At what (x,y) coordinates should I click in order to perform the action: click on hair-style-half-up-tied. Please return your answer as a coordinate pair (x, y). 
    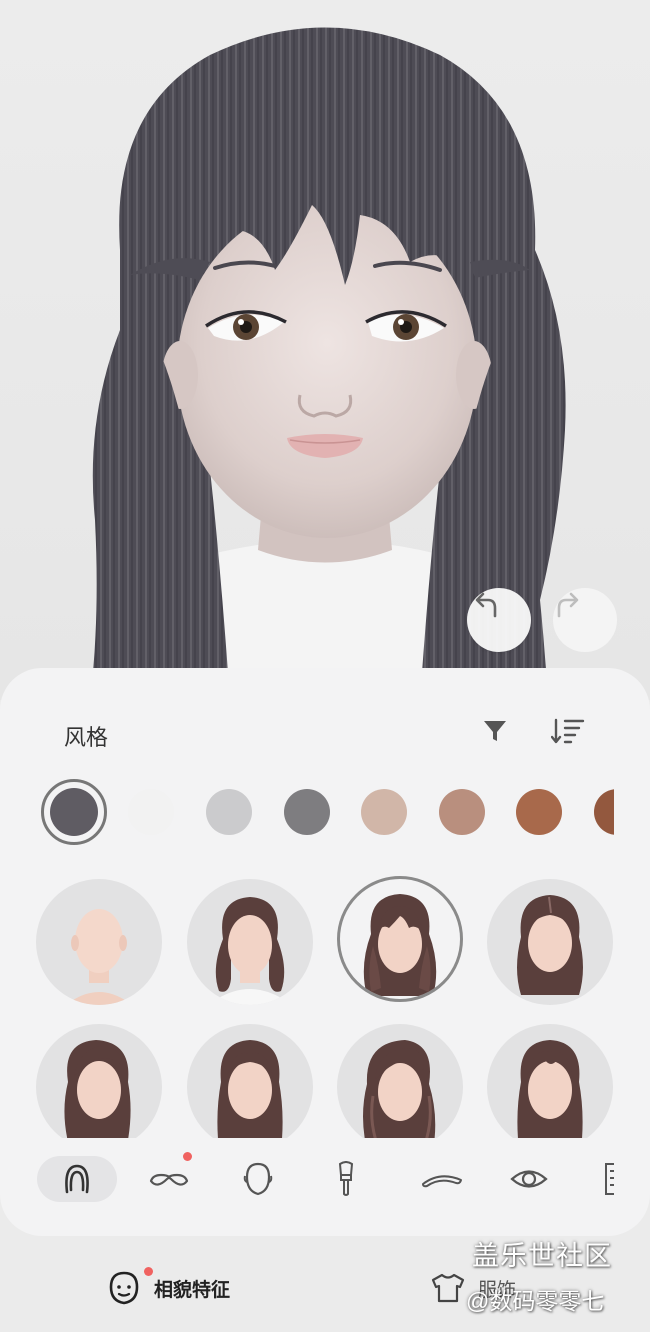
    Looking at the image, I should click on (250, 942).